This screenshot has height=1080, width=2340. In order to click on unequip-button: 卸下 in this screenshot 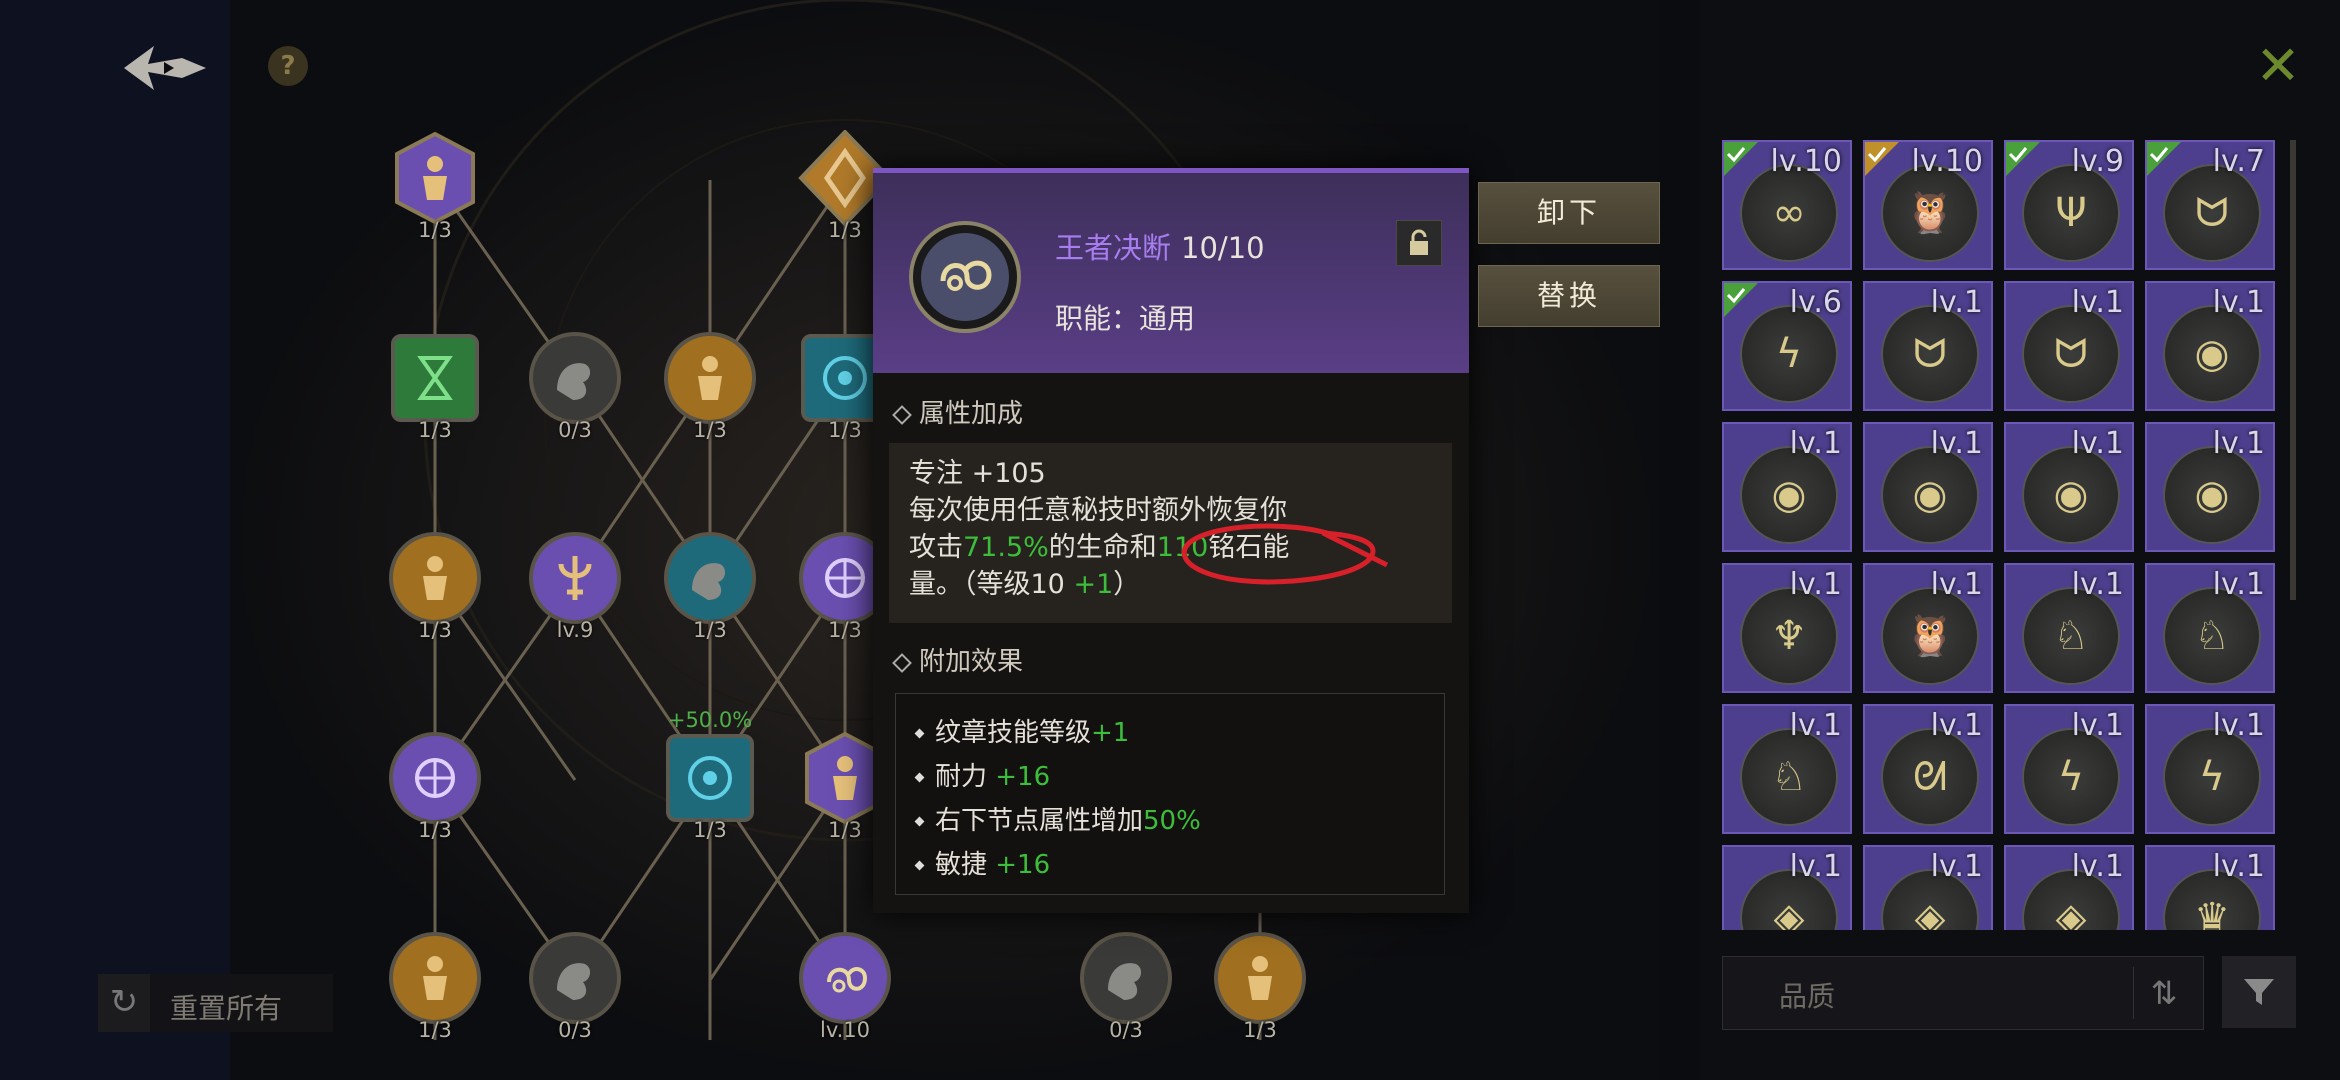, I will do `click(1569, 213)`.